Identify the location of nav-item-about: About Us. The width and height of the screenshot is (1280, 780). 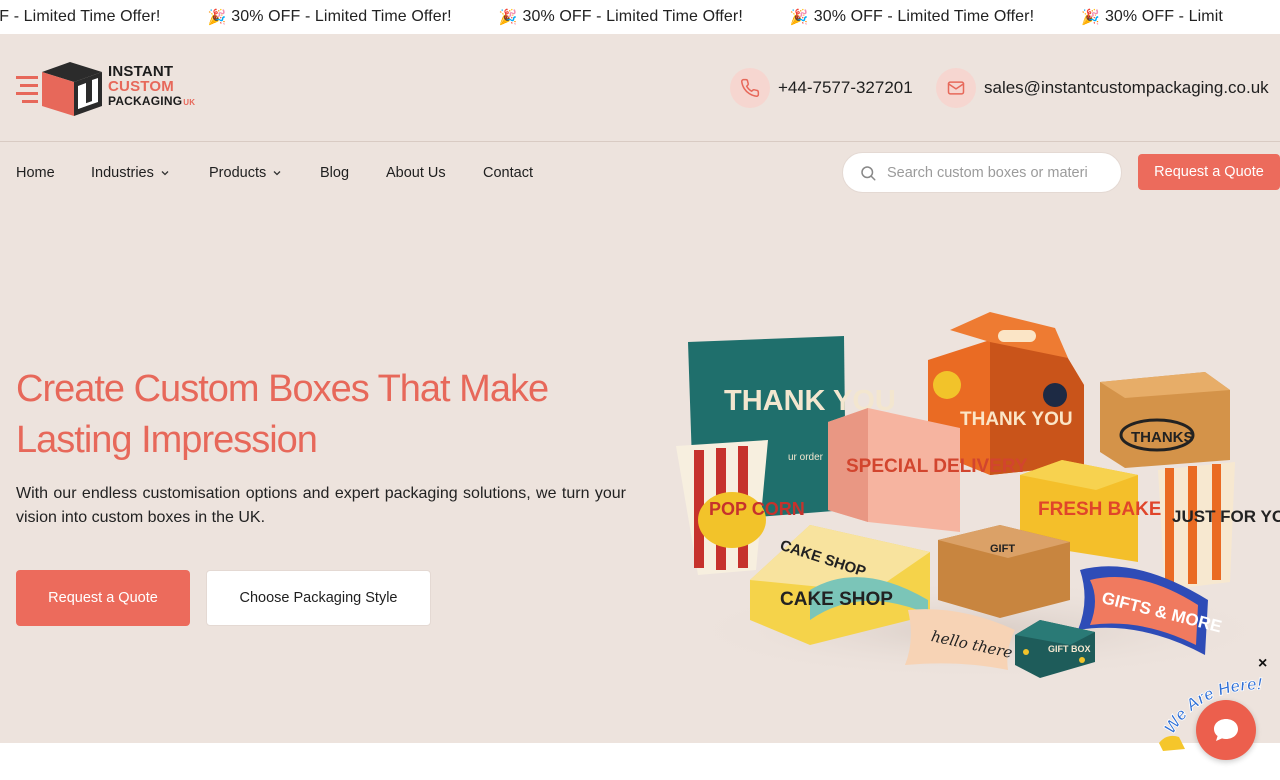
(416, 173).